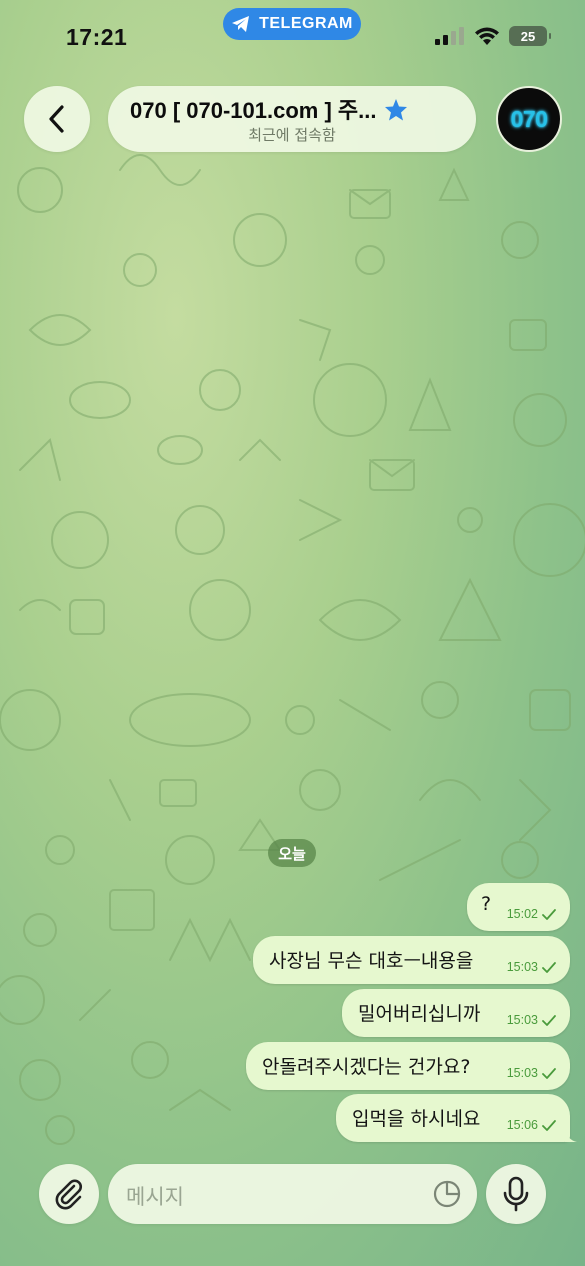  I want to click on message-bubble: 입먹을 하시네요 15:06, so click(456, 1118).